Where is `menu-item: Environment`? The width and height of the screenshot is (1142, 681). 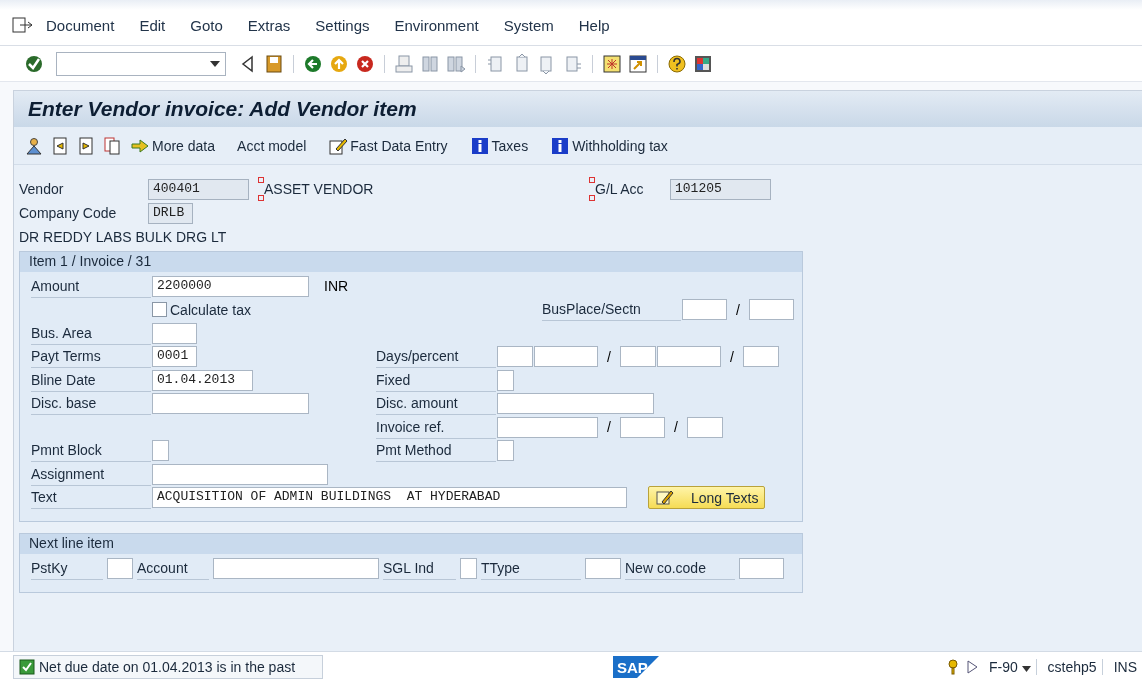
menu-item: Environment is located at coordinates (436, 25).